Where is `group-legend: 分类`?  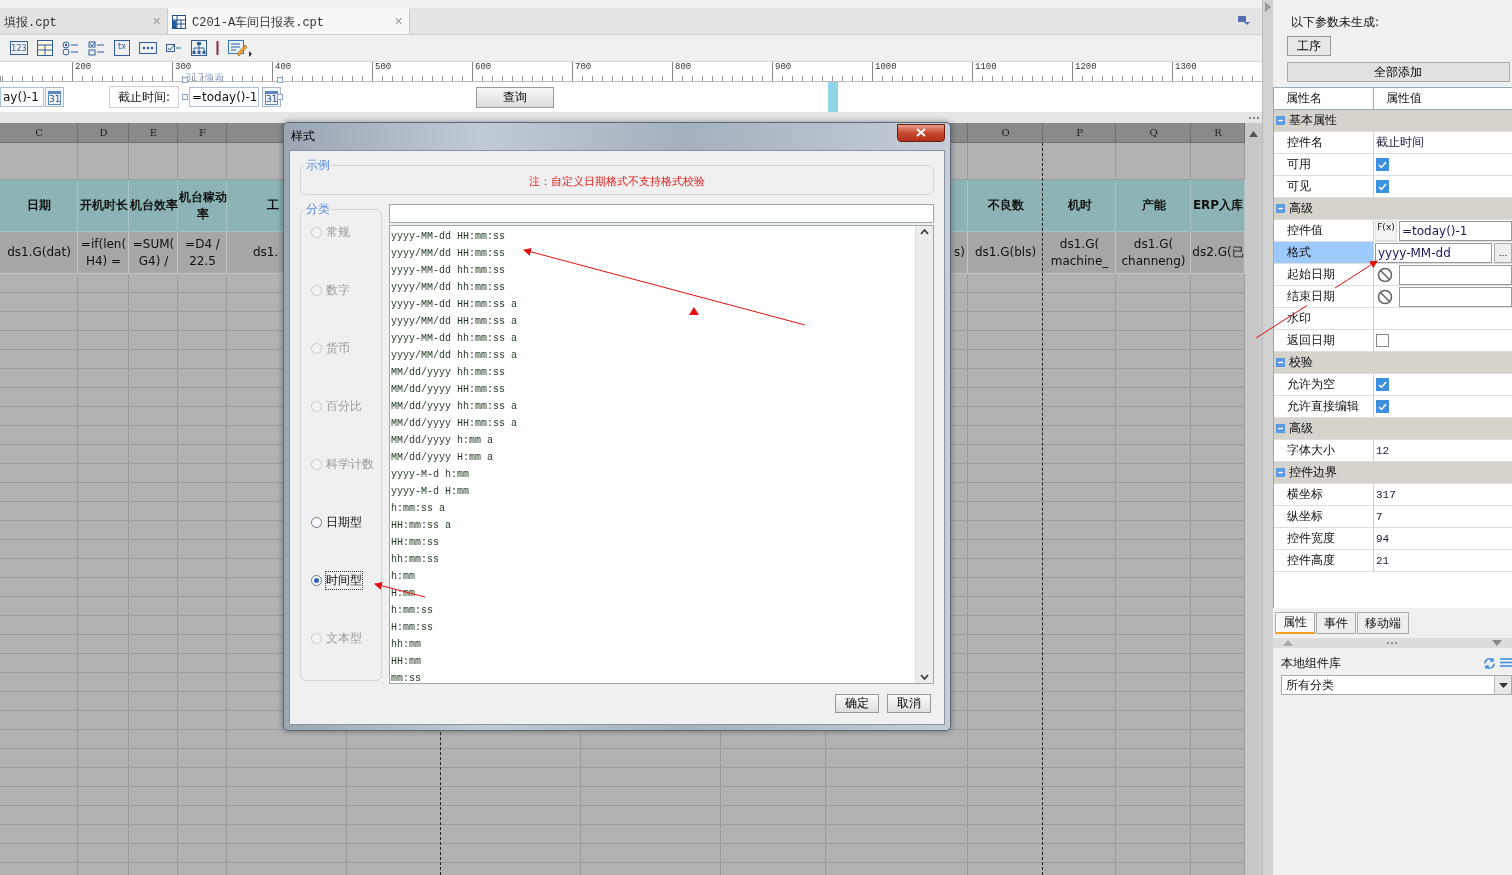
group-legend: 分类 is located at coordinates (318, 209).